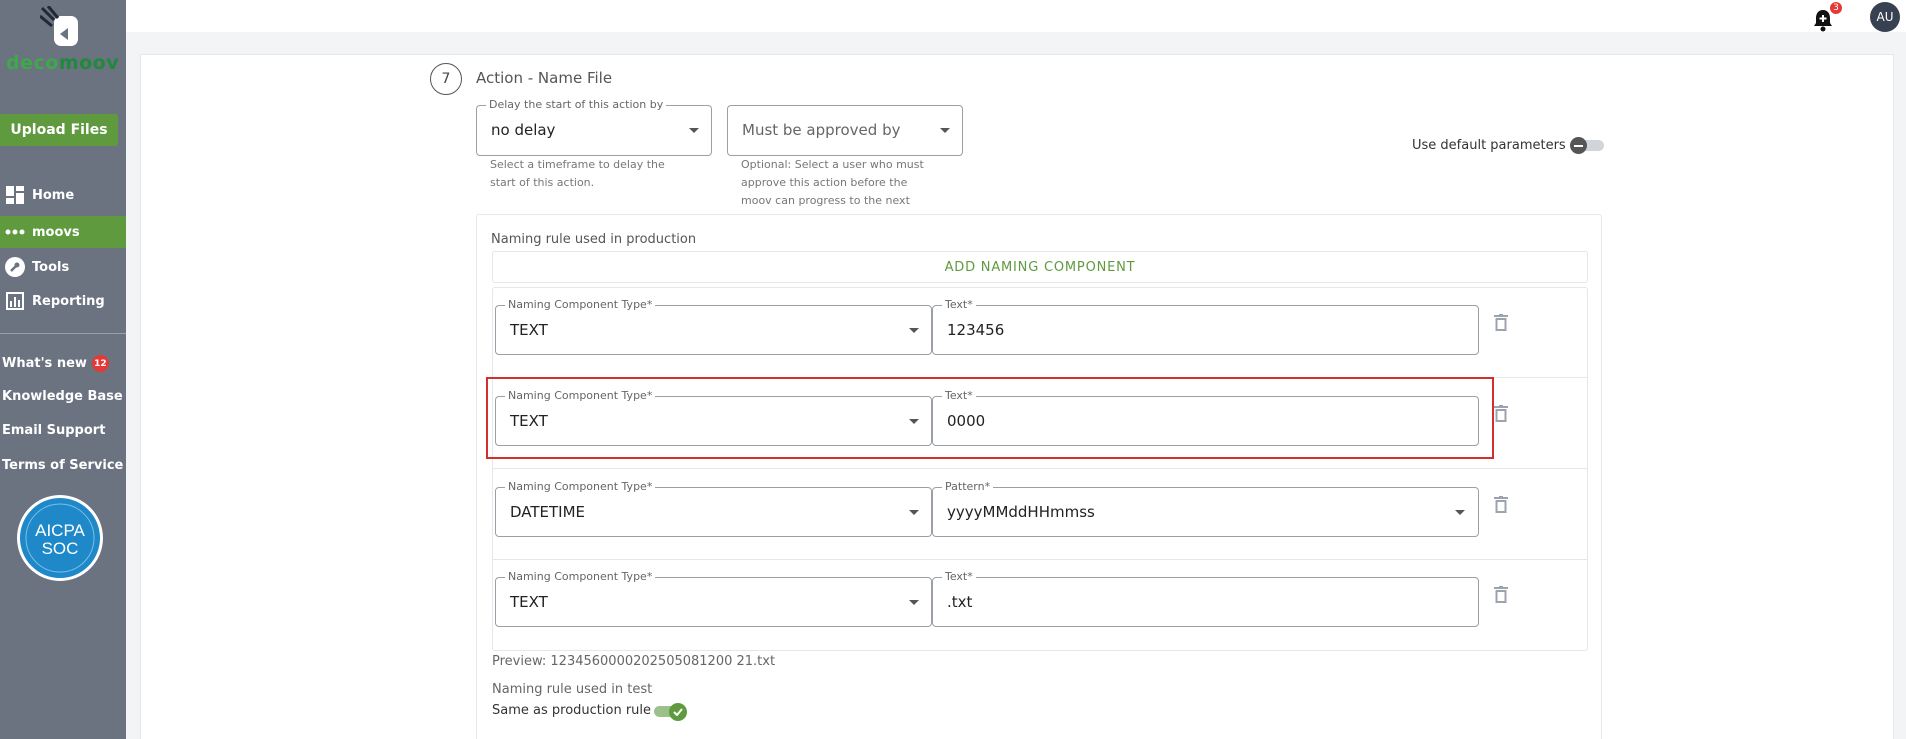 The image size is (1906, 739). Describe the element at coordinates (968, 486) in the screenshot. I see `pattern-label: Pattern*` at that location.